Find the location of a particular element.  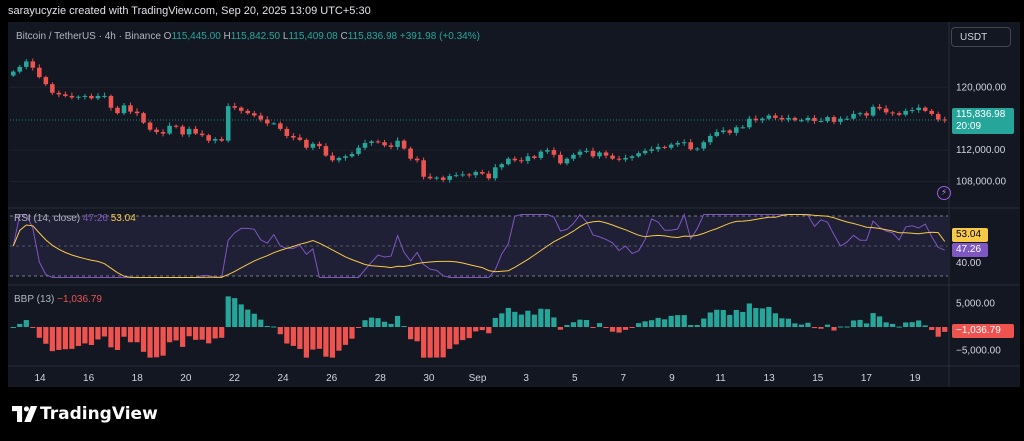

tradingview-logo-icon is located at coordinates (25, 414).